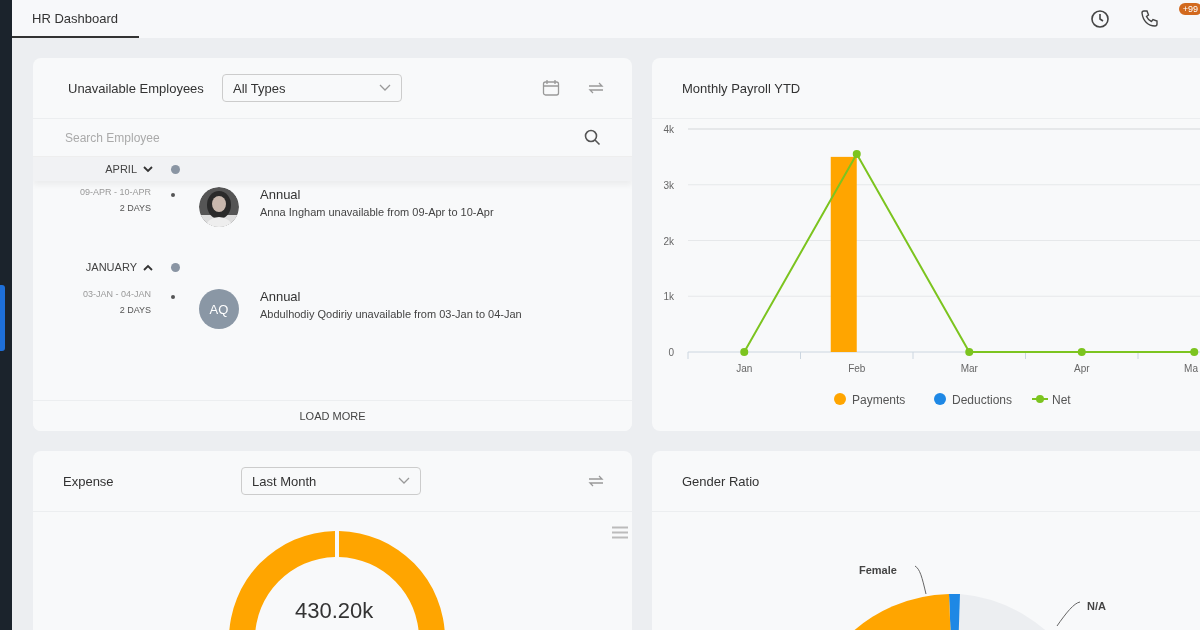 This screenshot has width=1200, height=630. I want to click on axis-label: 4k, so click(668, 129).